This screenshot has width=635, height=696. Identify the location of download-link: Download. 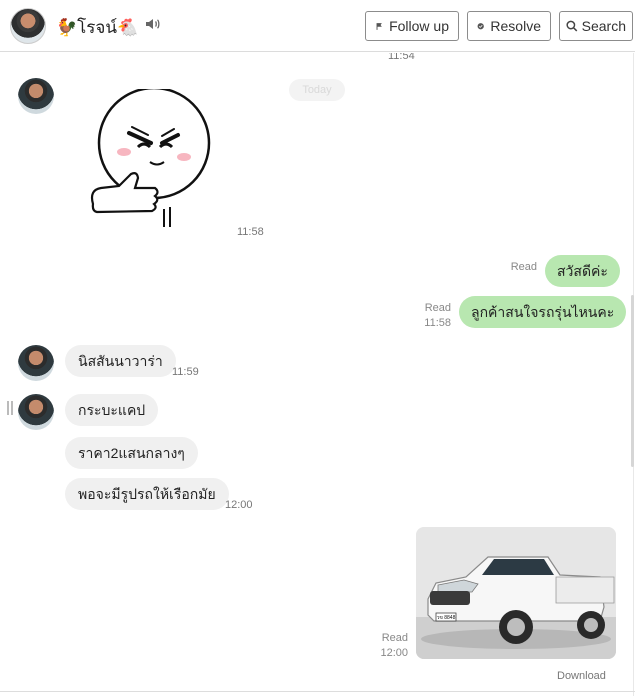
(581, 676).